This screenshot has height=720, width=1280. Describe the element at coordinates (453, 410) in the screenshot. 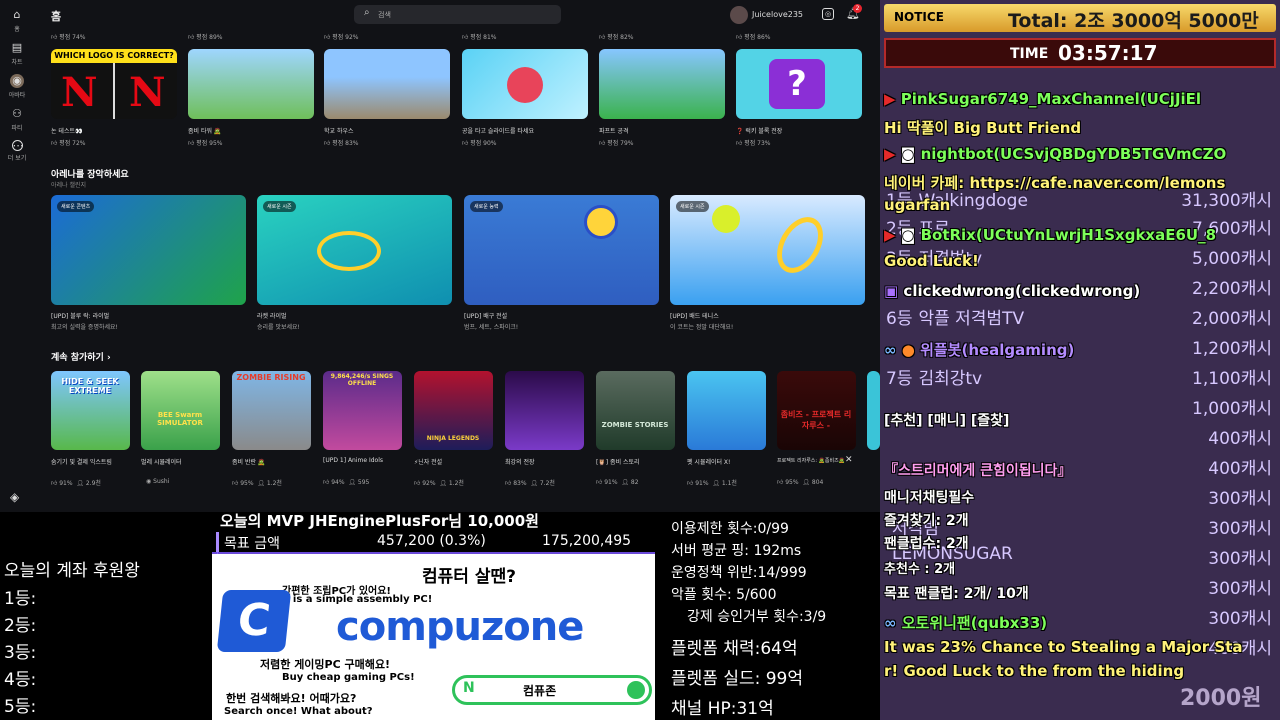

I see `game-tile: NINJA LEGENDS` at that location.